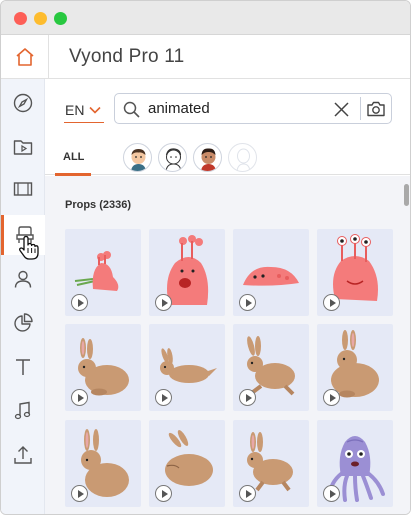 Image resolution: width=411 pixels, height=515 pixels. What do you see at coordinates (242, 157) in the screenshot?
I see `filter-style-blank` at bounding box center [242, 157].